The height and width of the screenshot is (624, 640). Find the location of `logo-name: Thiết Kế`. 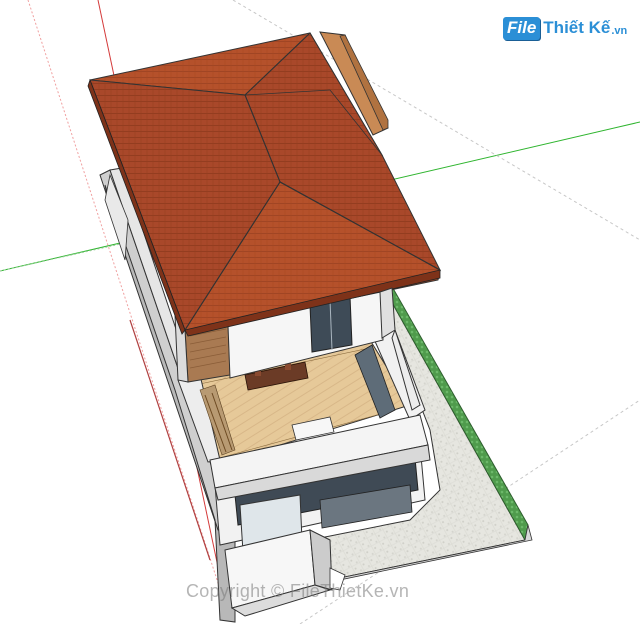

logo-name: Thiết Kế is located at coordinates (577, 27).